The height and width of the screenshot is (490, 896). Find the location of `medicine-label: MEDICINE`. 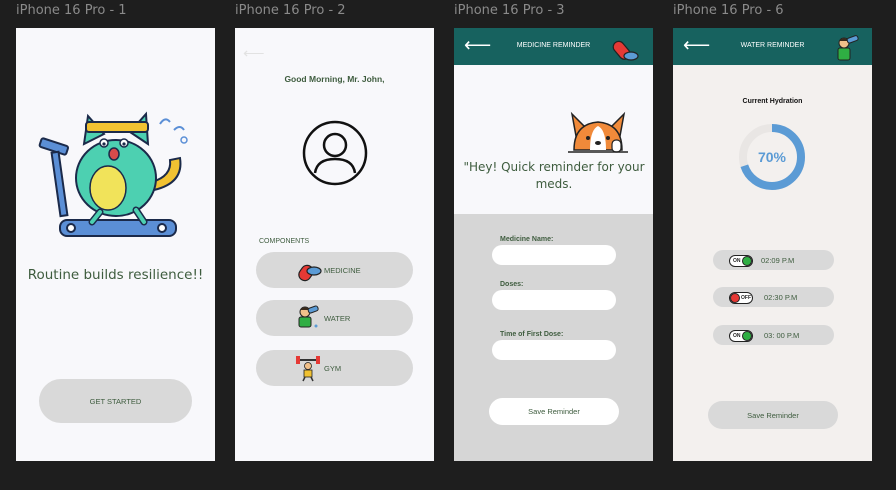

medicine-label: MEDICINE is located at coordinates (342, 270).